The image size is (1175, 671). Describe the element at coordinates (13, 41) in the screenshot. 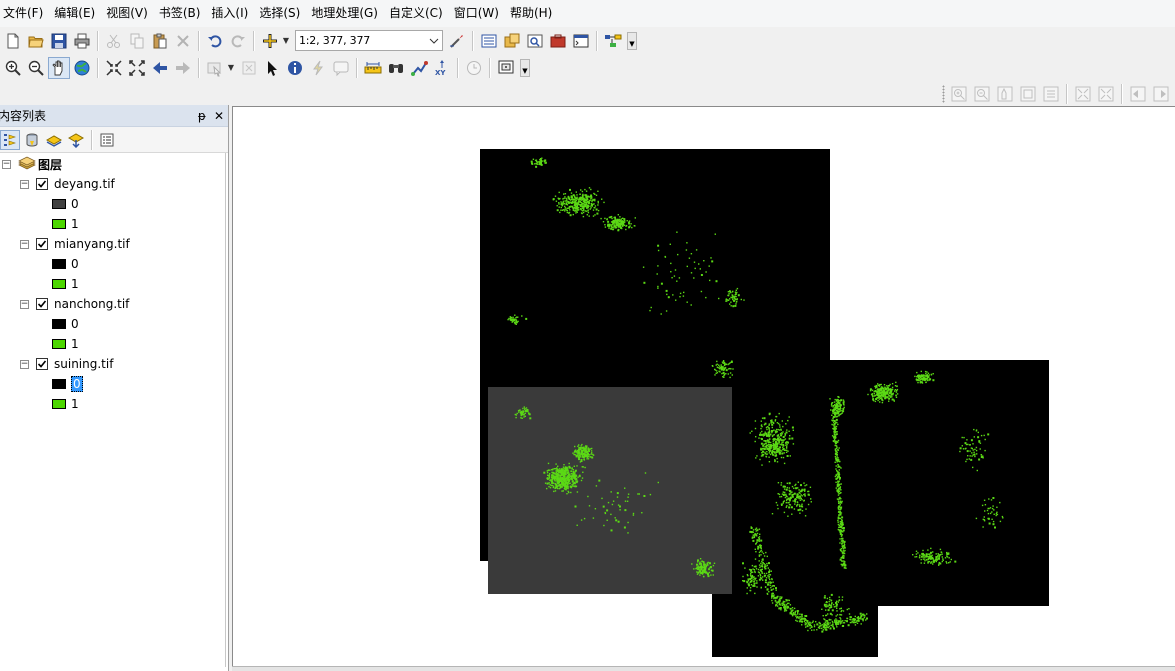

I see `new-document-icon` at that location.